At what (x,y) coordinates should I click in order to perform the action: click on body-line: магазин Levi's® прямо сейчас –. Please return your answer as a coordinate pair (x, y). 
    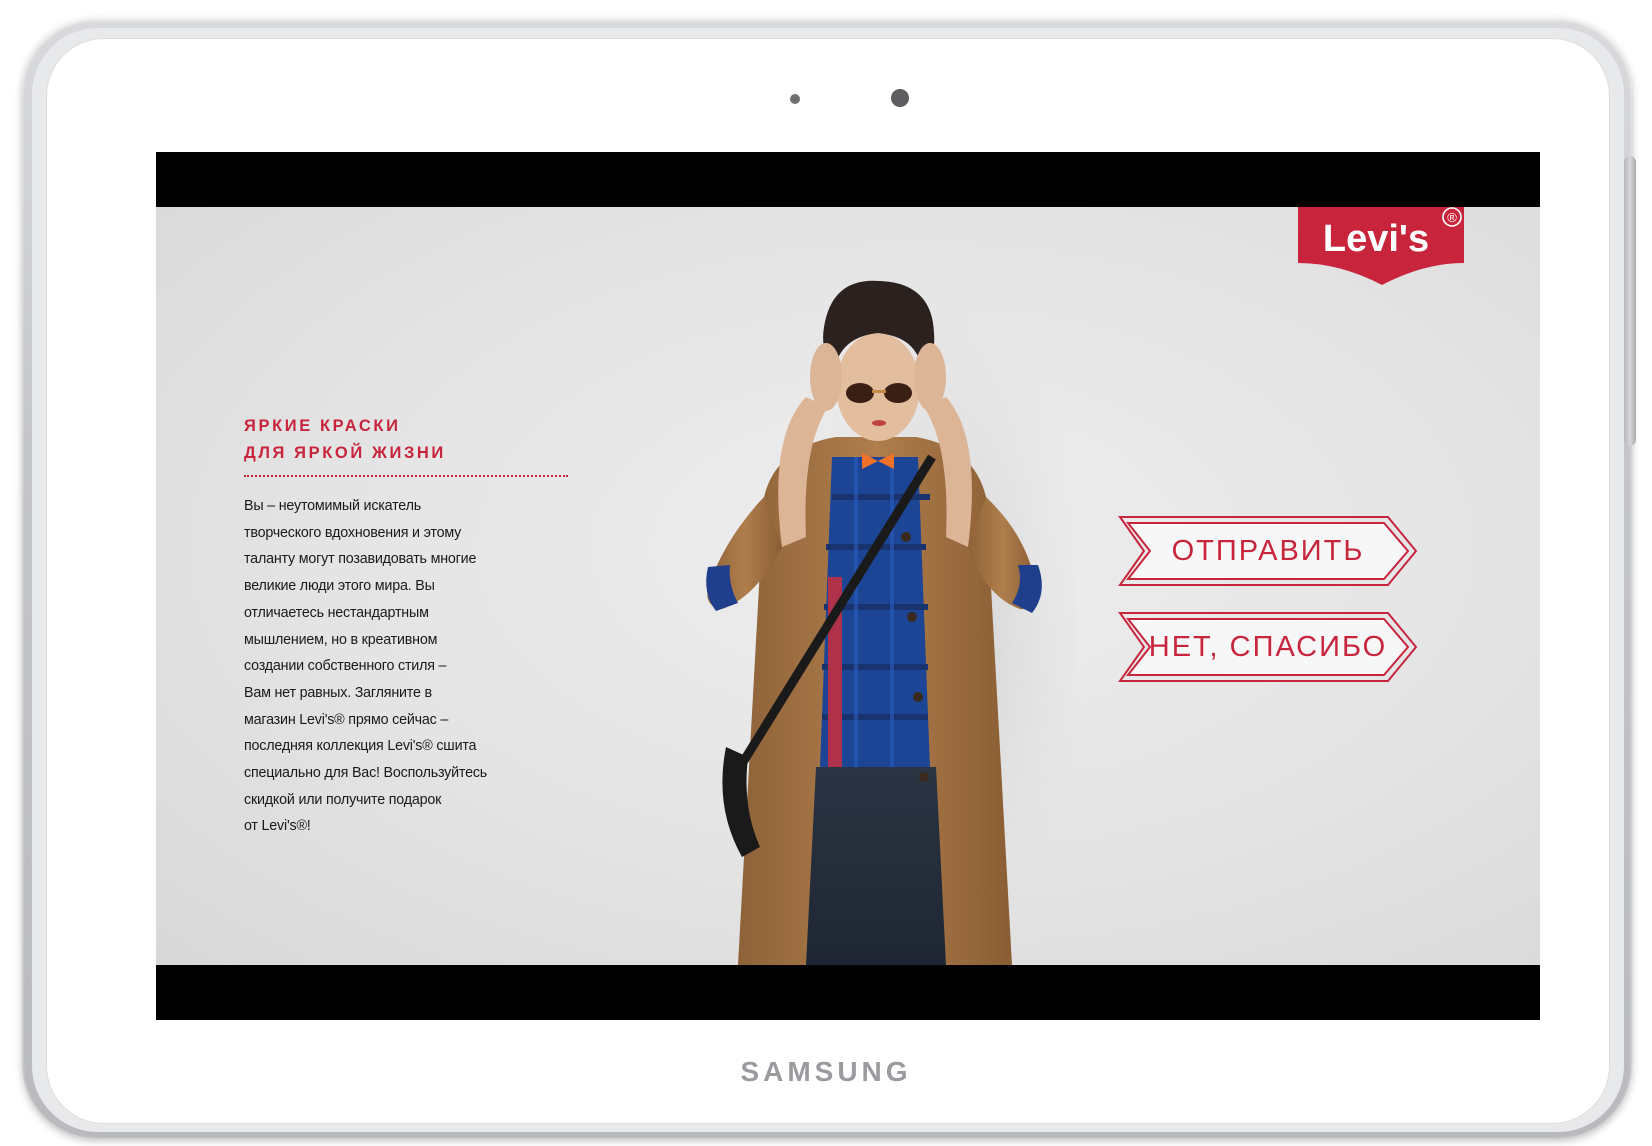
    Looking at the image, I should click on (346, 719).